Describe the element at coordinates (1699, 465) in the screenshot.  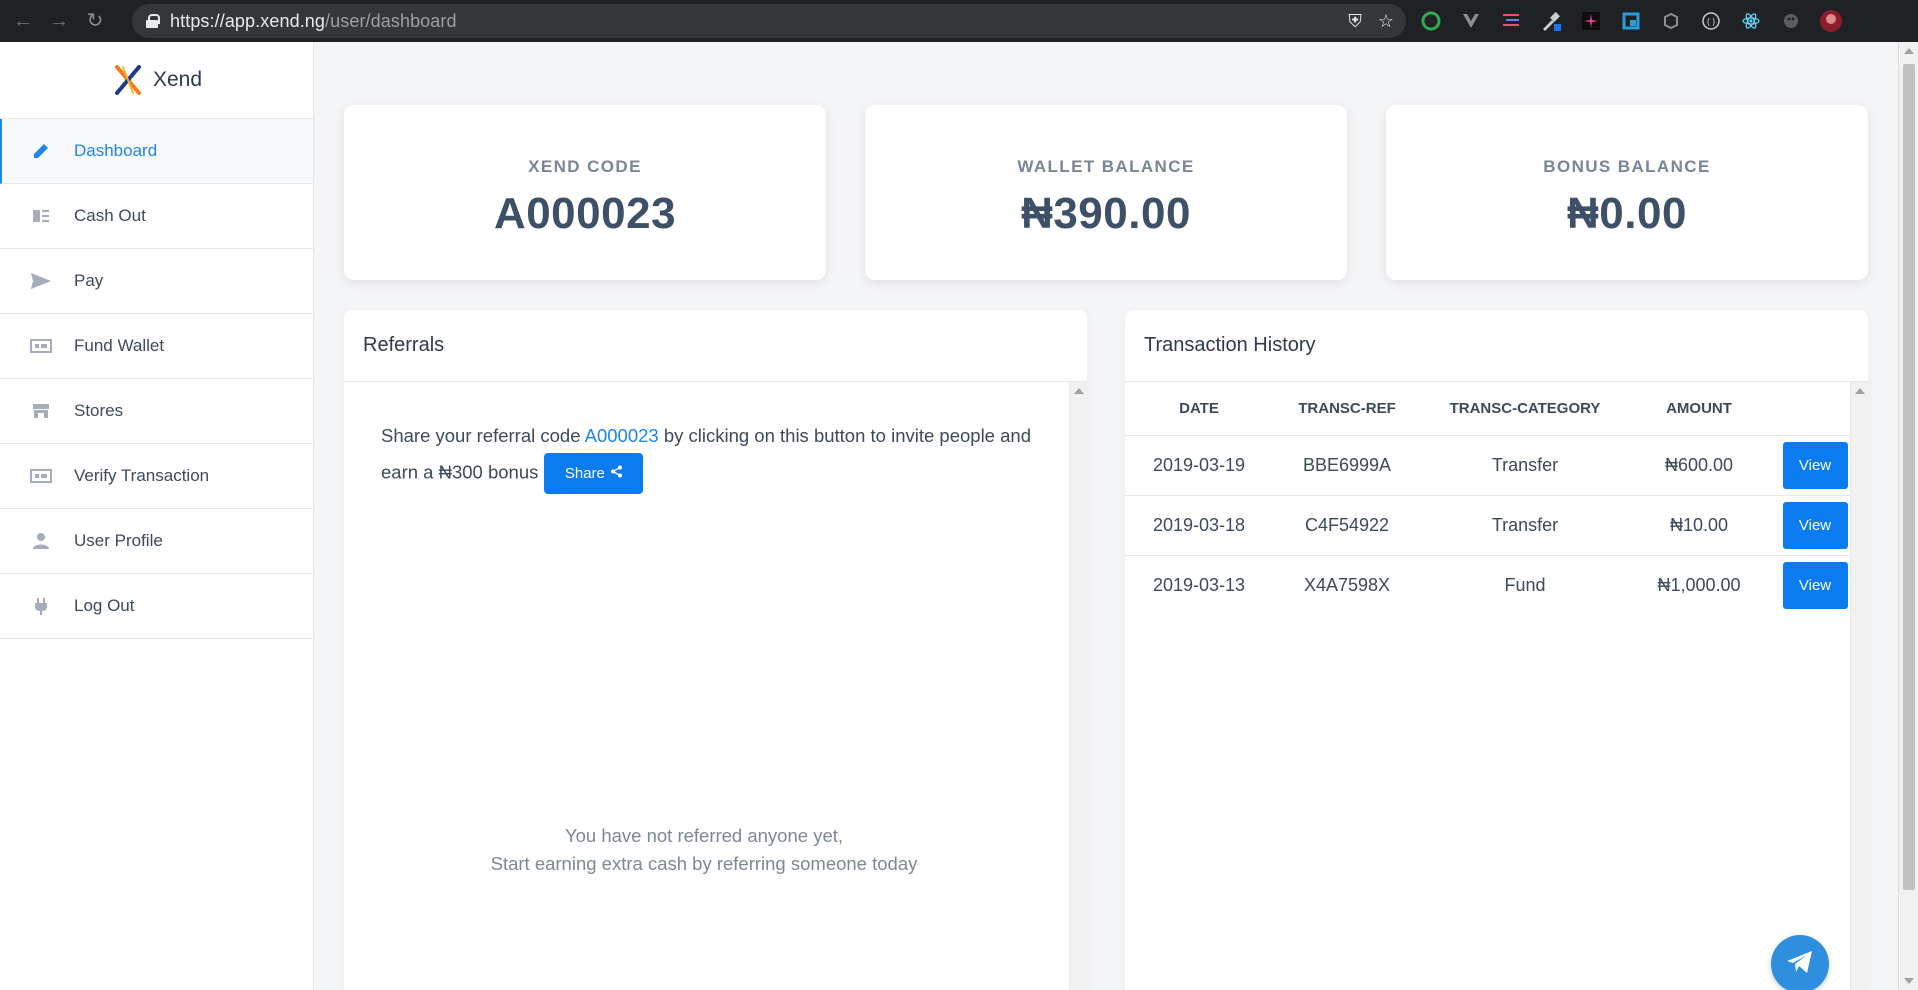
I see `cell-amount: ₦600.00` at that location.